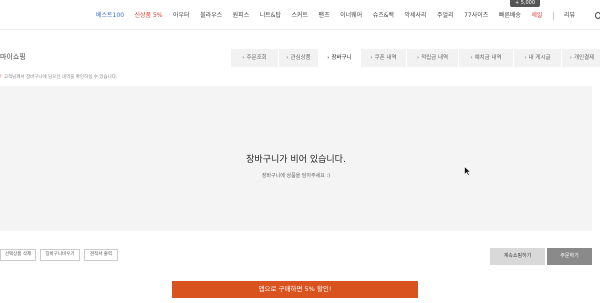 The width and height of the screenshot is (600, 303). Describe the element at coordinates (1, 77) in the screenshot. I see `notice-icon: !` at that location.